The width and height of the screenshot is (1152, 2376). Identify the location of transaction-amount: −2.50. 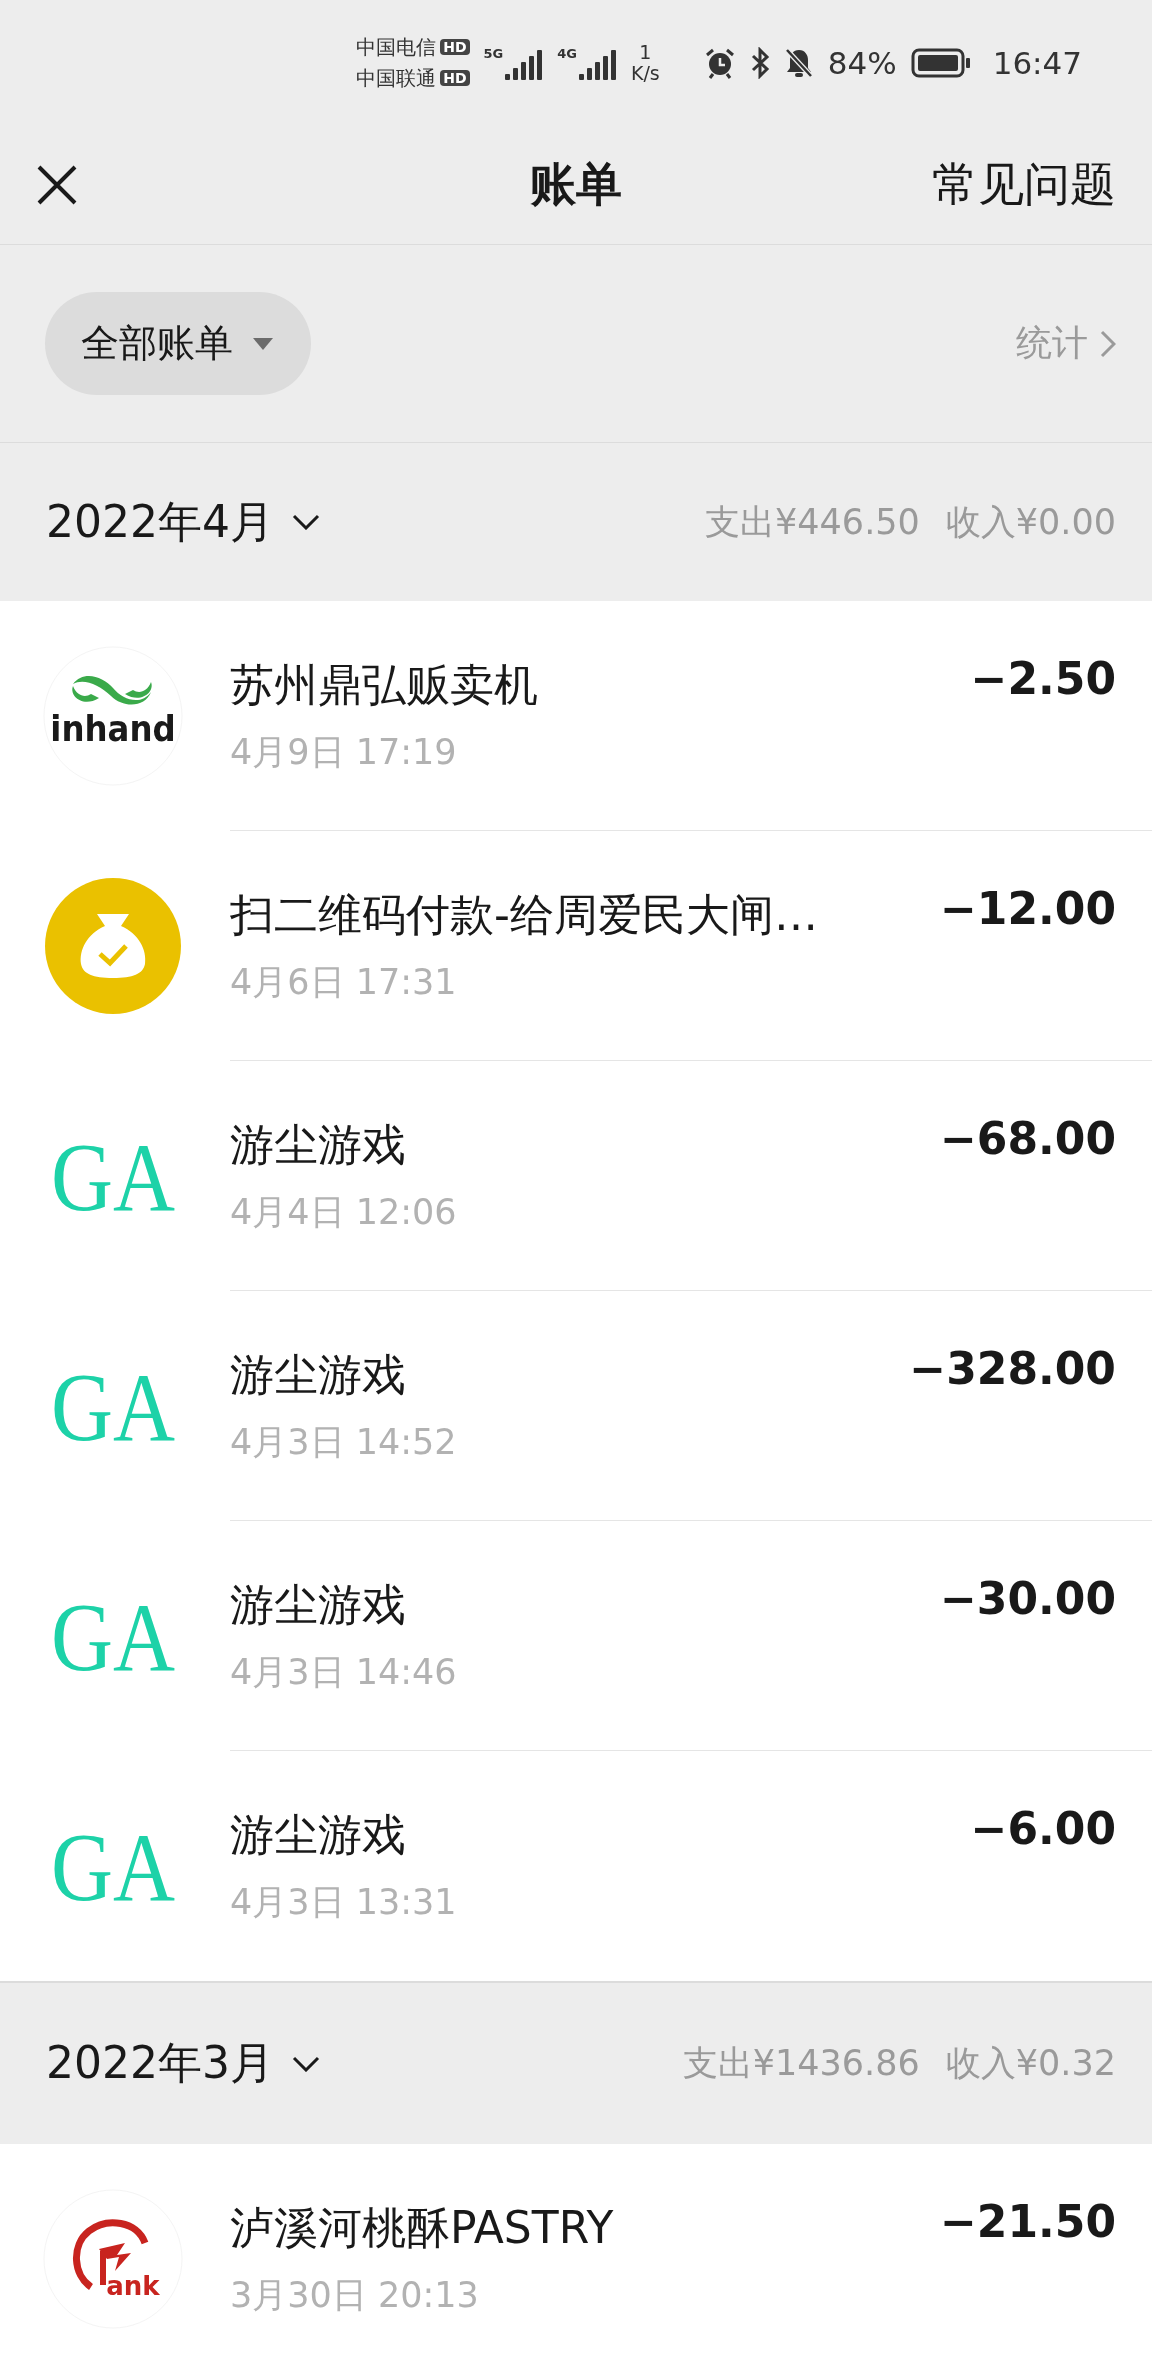
(1042, 678).